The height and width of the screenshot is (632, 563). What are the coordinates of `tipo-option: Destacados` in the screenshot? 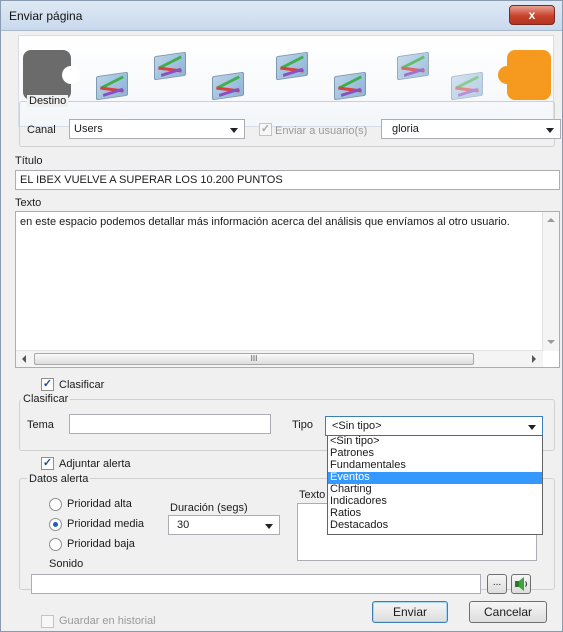 It's located at (435, 525).